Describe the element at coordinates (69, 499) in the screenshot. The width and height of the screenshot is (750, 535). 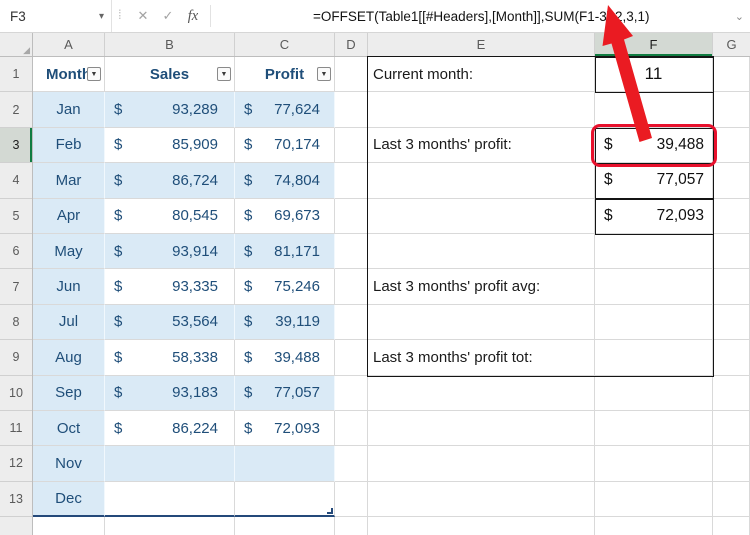
I see `cell-month-dec: Dec` at that location.